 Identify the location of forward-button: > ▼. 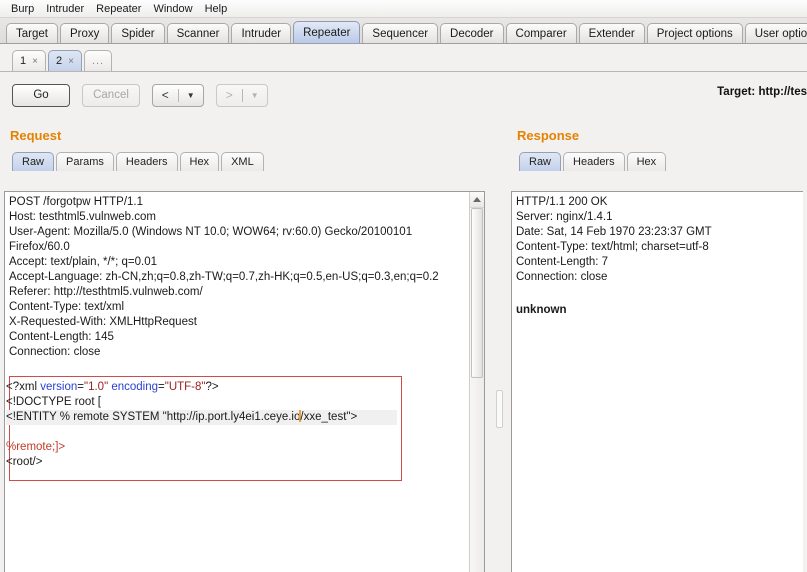
(242, 95).